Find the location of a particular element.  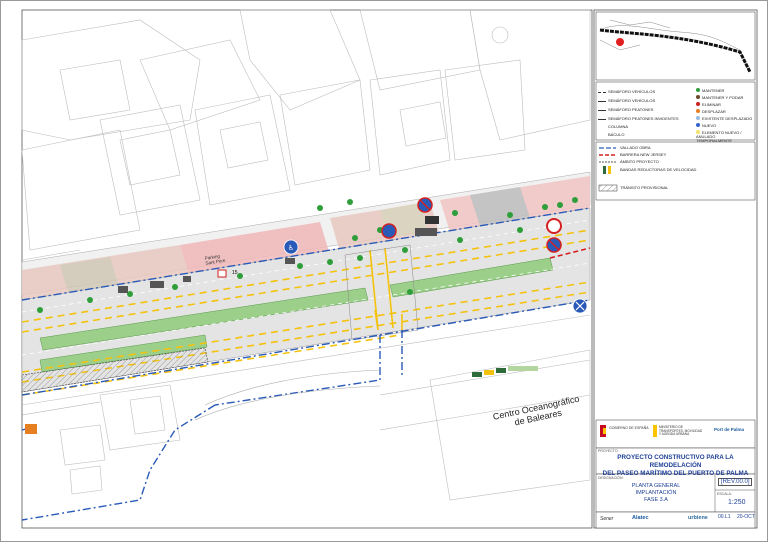

legend-left-4: COLUMNA is located at coordinates (618, 126).